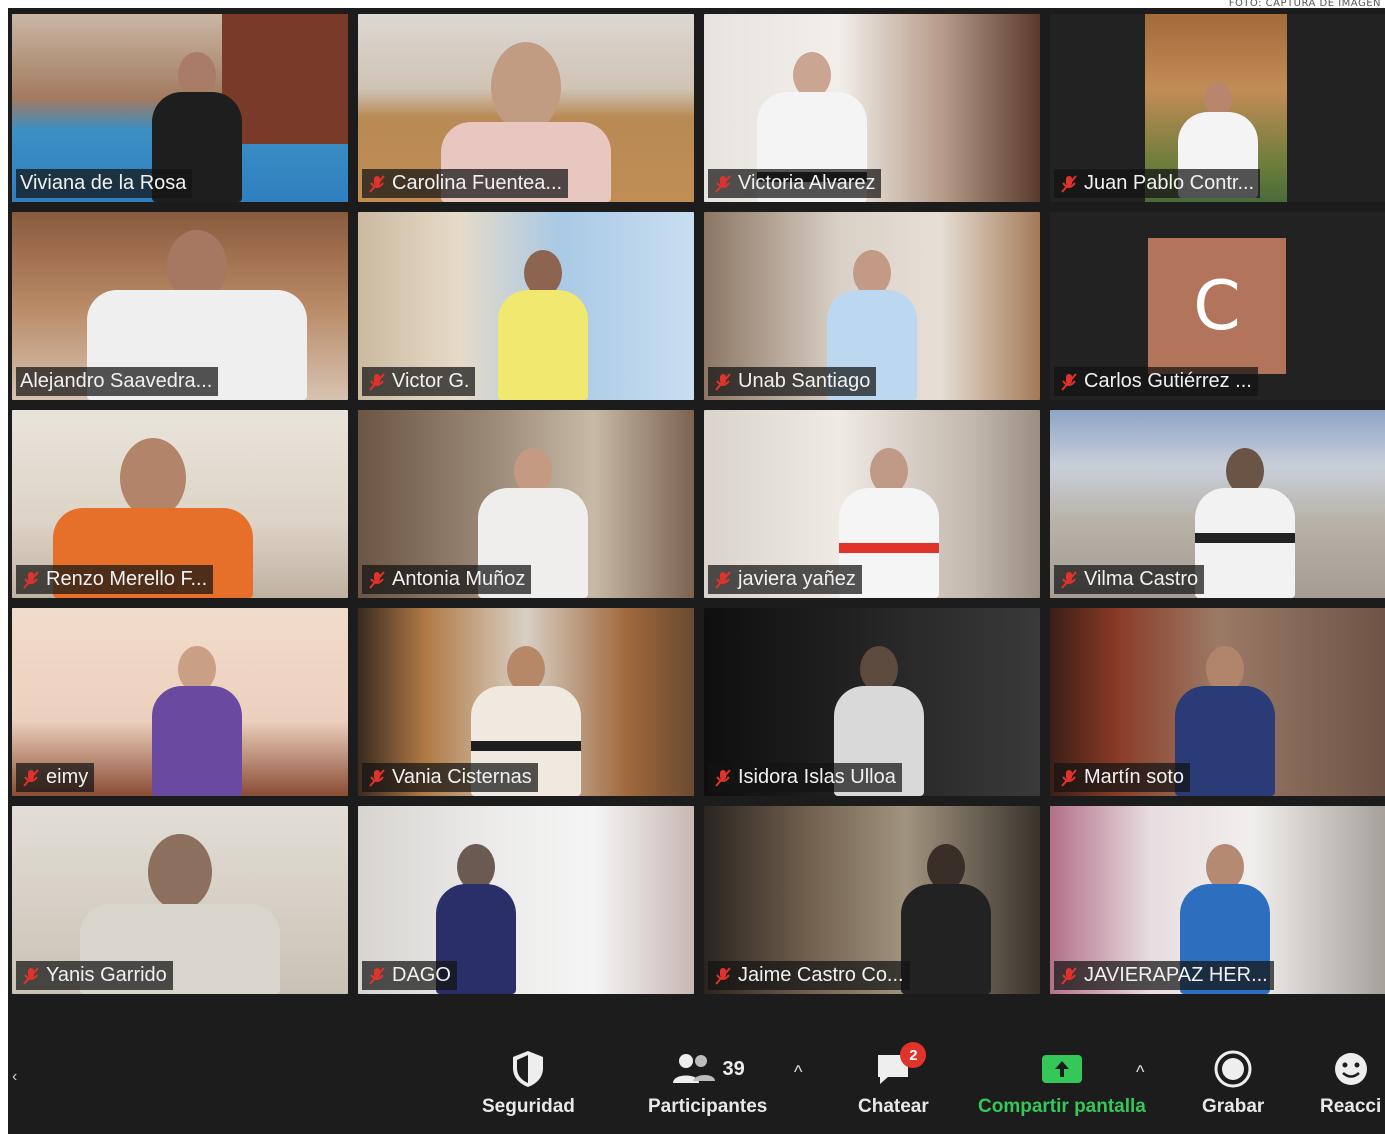 The image size is (1385, 1134). What do you see at coordinates (872, 306) in the screenshot?
I see `video-tile: Unab Santiago` at bounding box center [872, 306].